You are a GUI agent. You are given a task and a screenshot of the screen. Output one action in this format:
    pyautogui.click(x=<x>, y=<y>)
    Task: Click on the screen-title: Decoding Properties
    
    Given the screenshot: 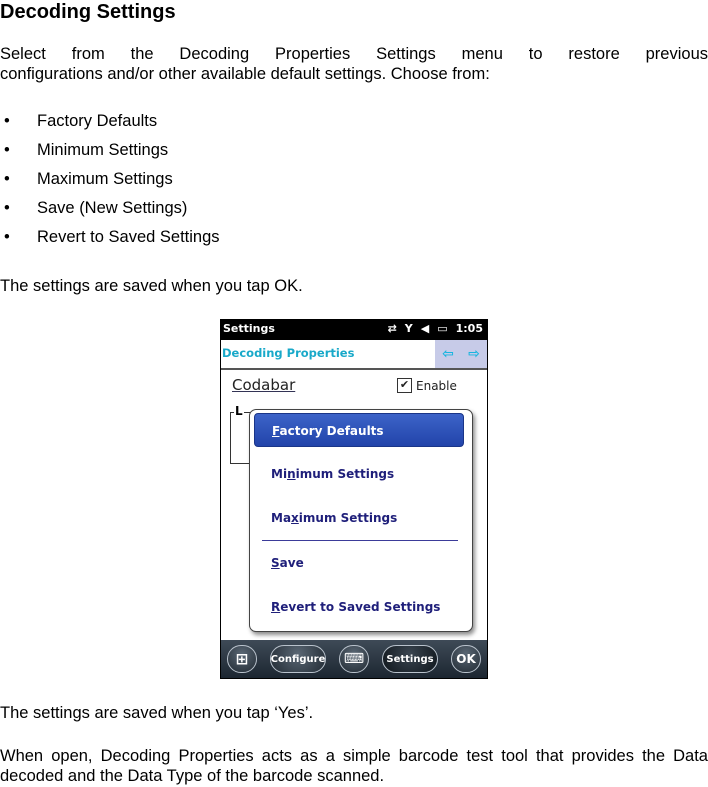 What is the action you would take?
    pyautogui.click(x=288, y=353)
    